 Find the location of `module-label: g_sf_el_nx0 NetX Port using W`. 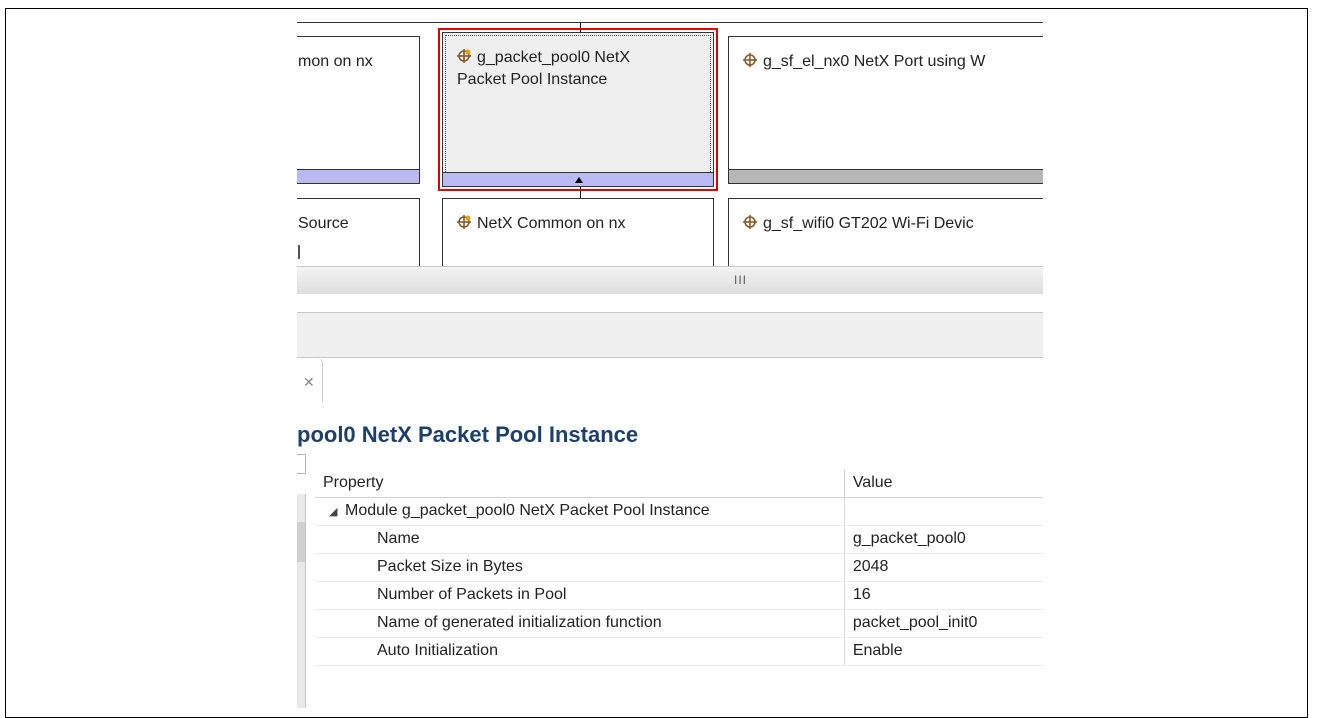

module-label: g_sf_el_nx0 NetX Port using W is located at coordinates (874, 61).